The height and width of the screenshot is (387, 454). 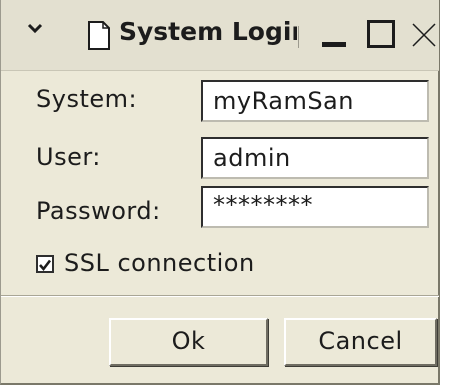 I want to click on user-input: admin, so click(x=315, y=158).